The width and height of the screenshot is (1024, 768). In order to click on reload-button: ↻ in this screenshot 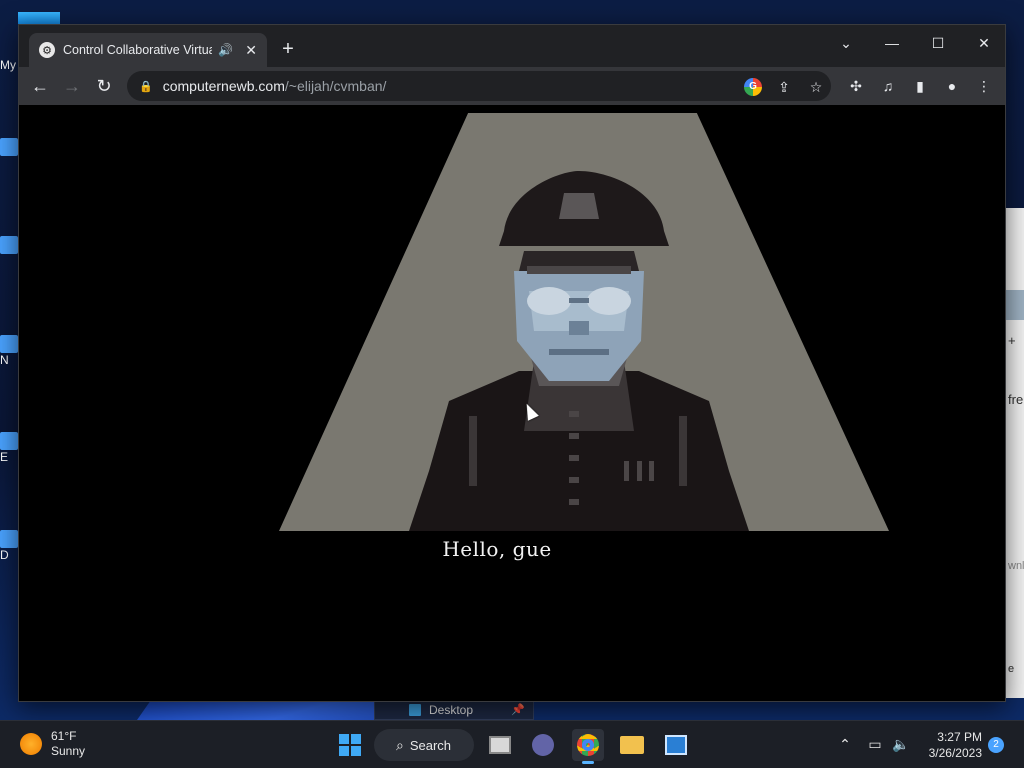, I will do `click(104, 86)`.